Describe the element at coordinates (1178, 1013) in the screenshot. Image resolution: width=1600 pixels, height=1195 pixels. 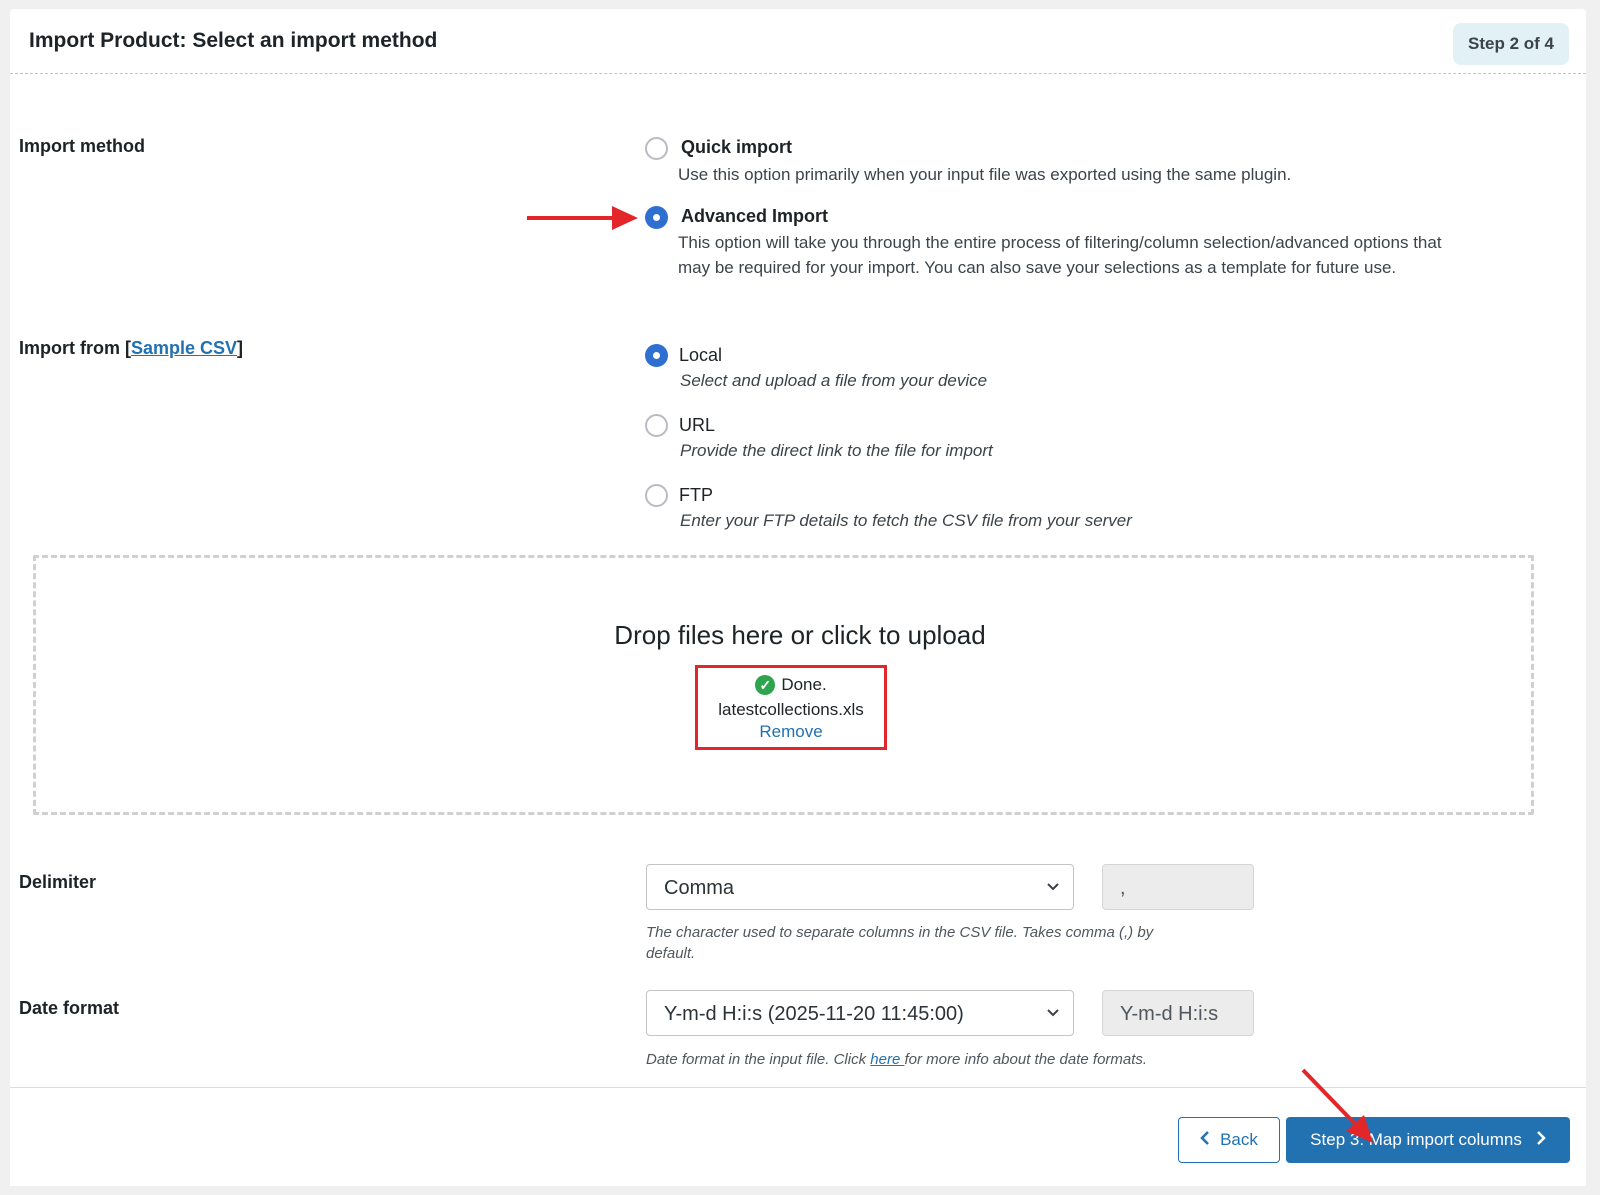
I see `date-format-value-field: Y-m-d H:i:s` at that location.